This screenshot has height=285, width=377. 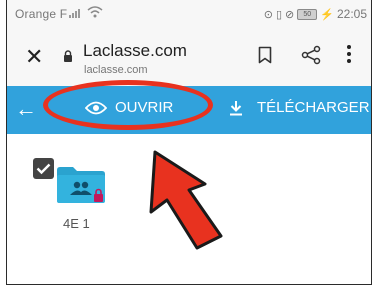 I want to click on download-zip-button: TÉLÉCHARGER ZIP, so click(x=300, y=107).